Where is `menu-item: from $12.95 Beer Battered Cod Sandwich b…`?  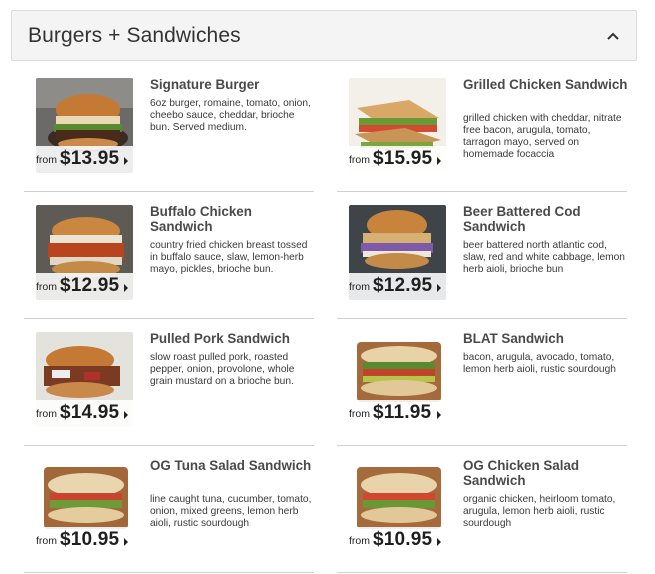 menu-item: from $12.95 Beer Battered Cod Sandwich b… is located at coordinates (483, 261).